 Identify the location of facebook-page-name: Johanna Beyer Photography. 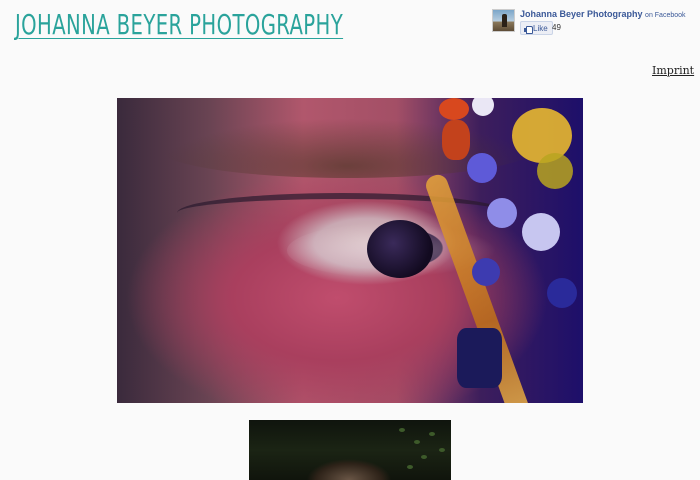
(581, 14).